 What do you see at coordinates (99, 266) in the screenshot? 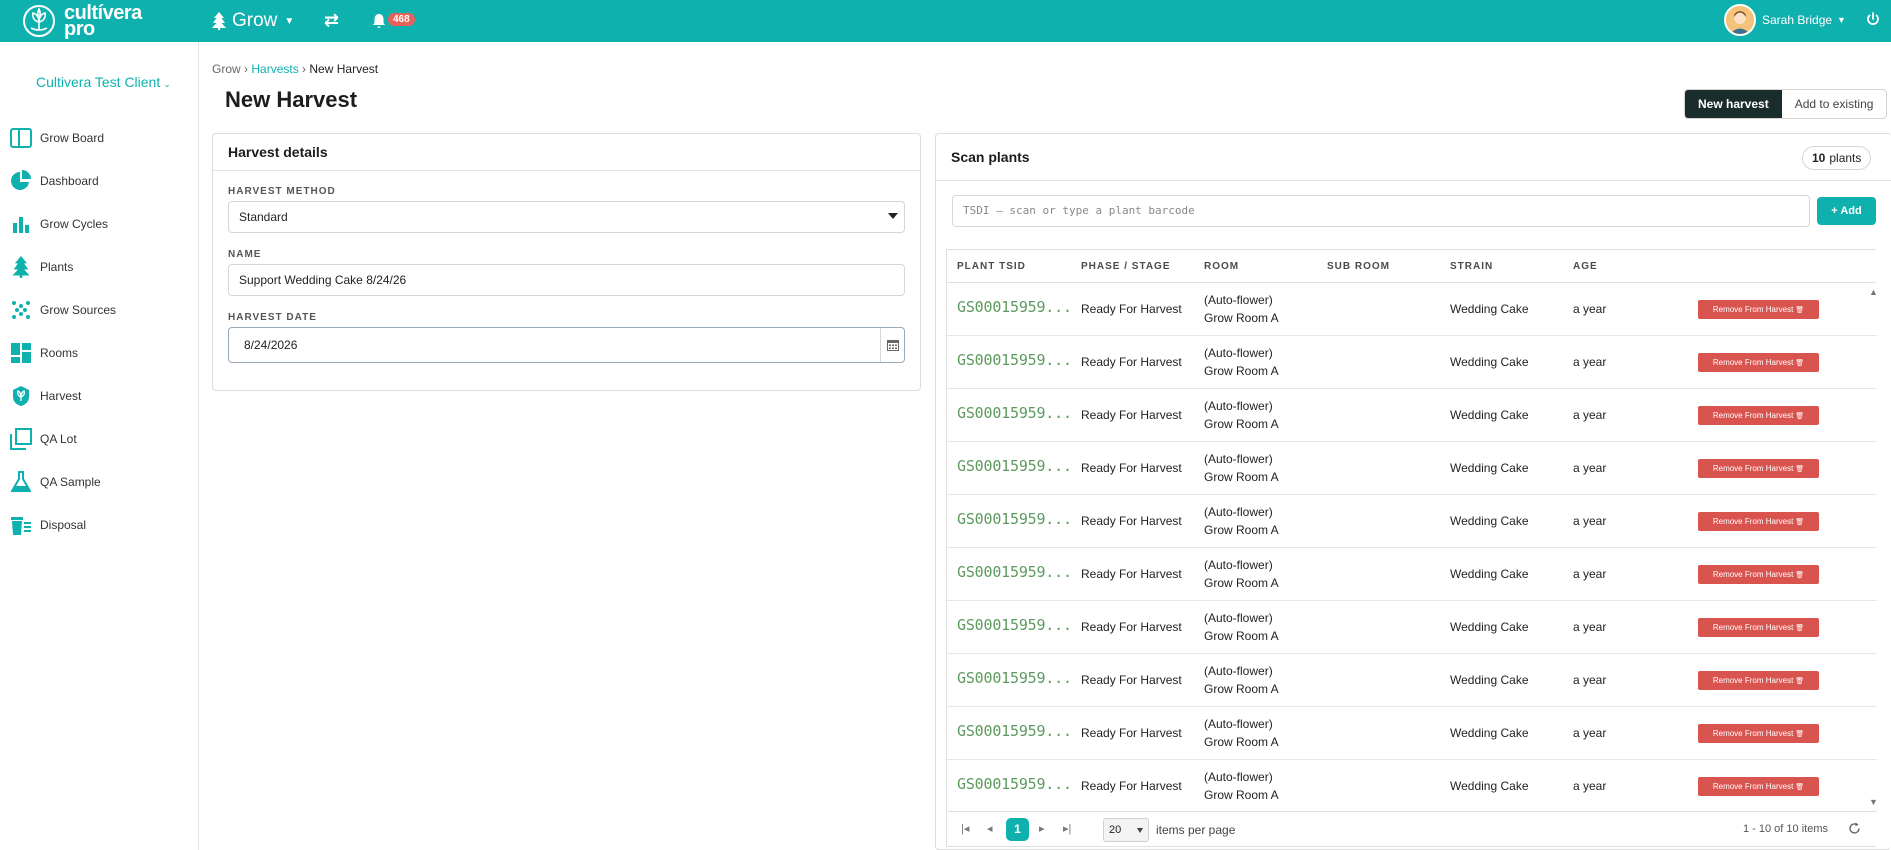
I see `sidebar-item-plants: Plants` at bounding box center [99, 266].